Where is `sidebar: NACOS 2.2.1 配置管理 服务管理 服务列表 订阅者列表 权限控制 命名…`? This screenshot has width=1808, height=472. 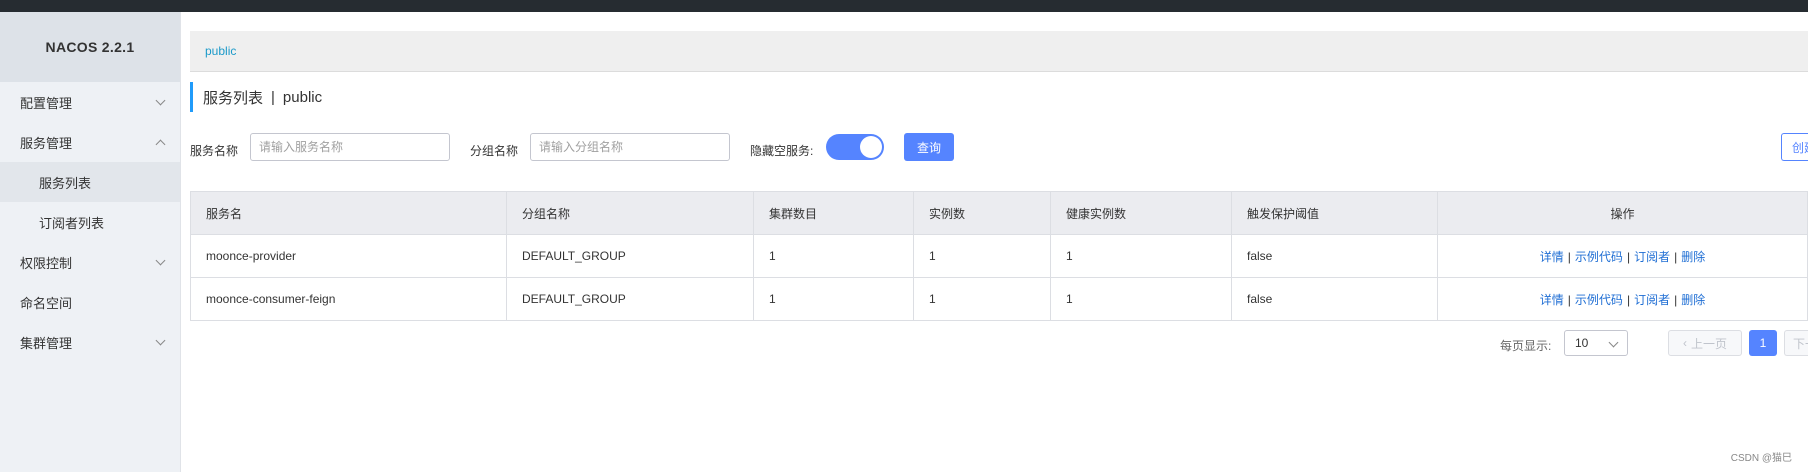 sidebar: NACOS 2.2.1 配置管理 服务管理 服务列表 订阅者列表 权限控制 命名… is located at coordinates (90, 242).